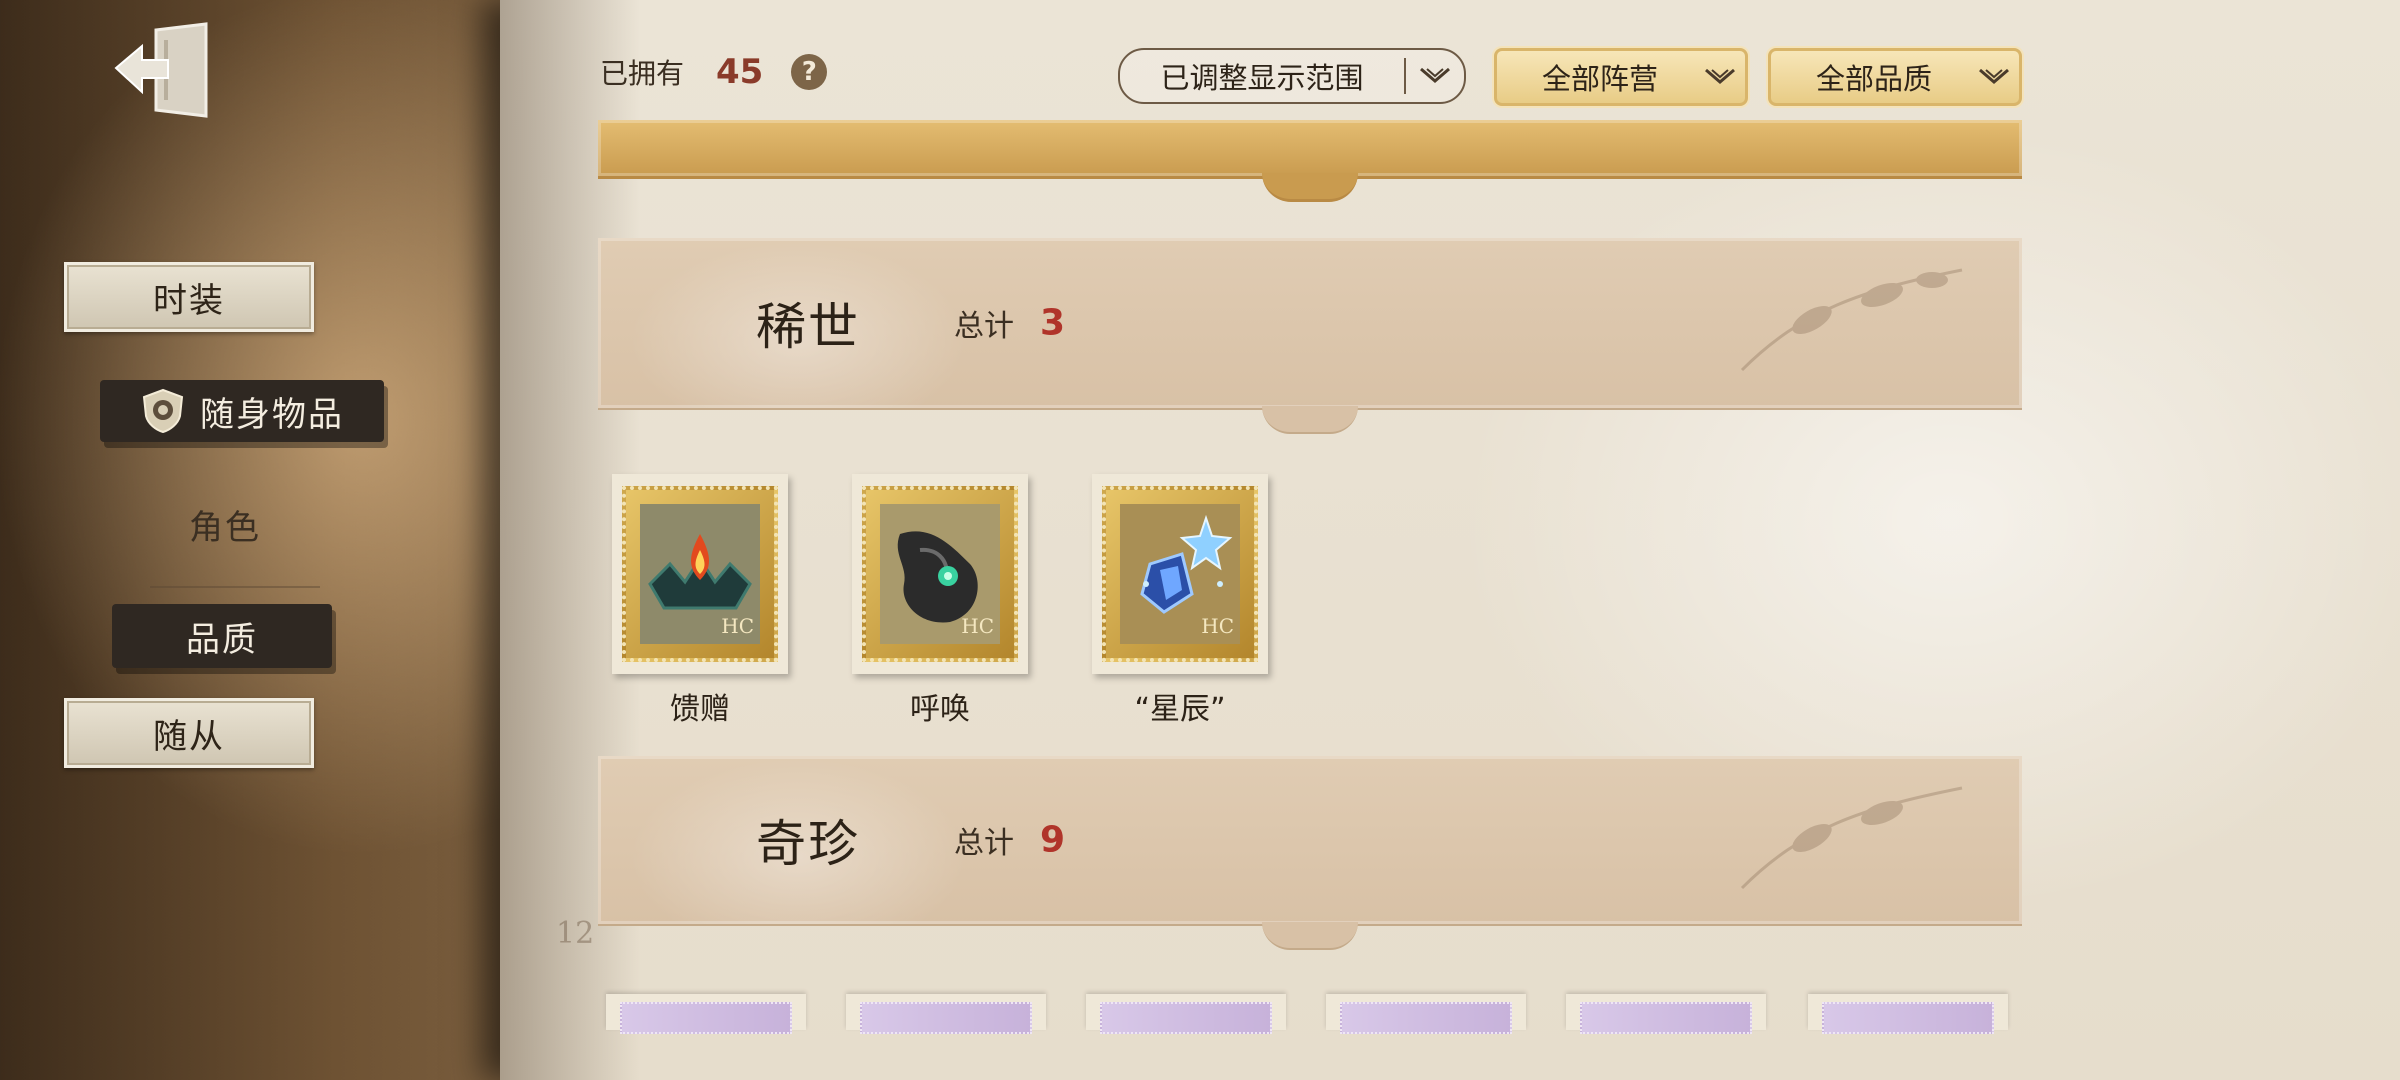 The height and width of the screenshot is (1080, 2400). I want to click on nav-item-character: 角色, so click(225, 524).